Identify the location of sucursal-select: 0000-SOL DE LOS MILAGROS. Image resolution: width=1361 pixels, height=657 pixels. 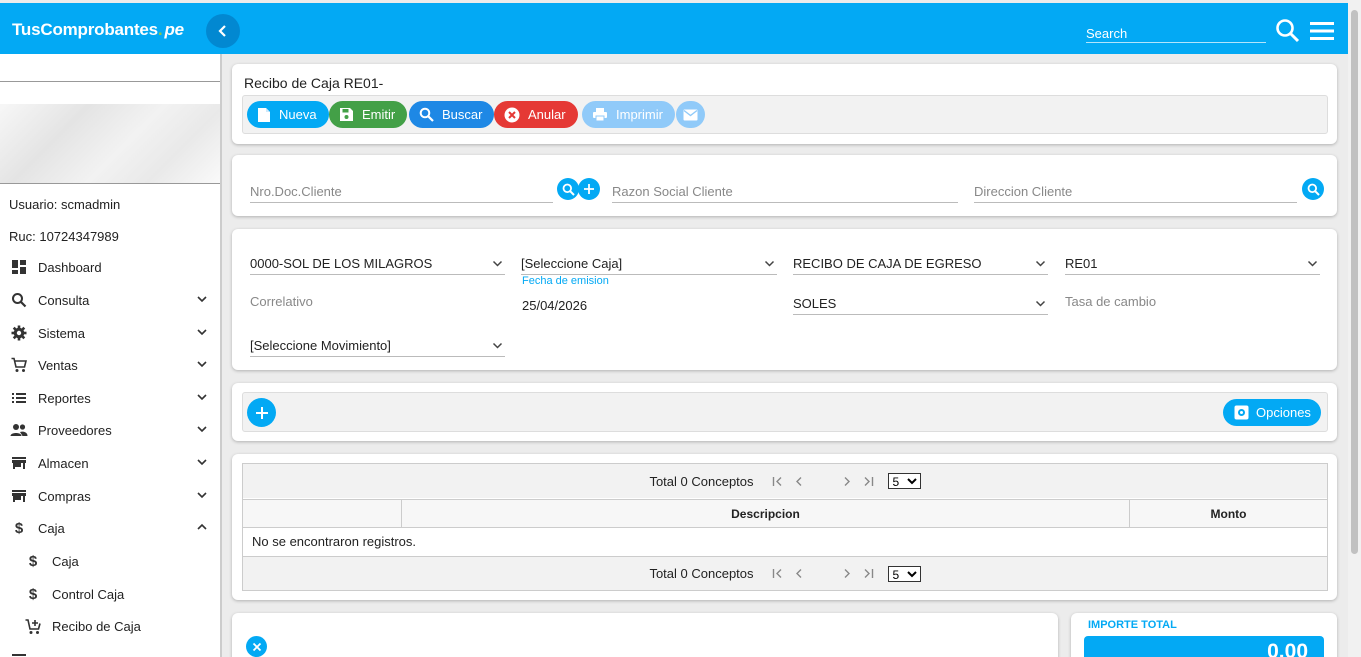
(377, 263).